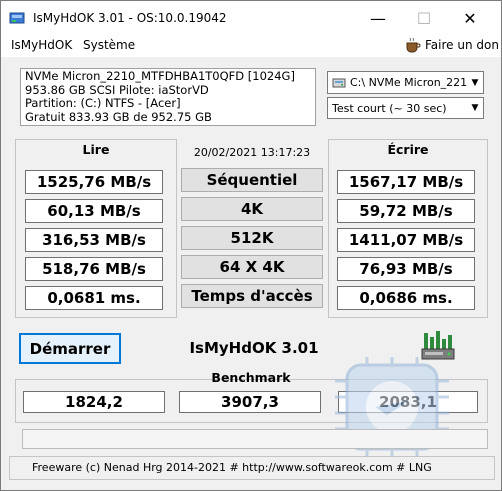 The width and height of the screenshot is (502, 491). What do you see at coordinates (406, 211) in the screenshot?
I see `write-4k-value: 59,72 MB/s` at bounding box center [406, 211].